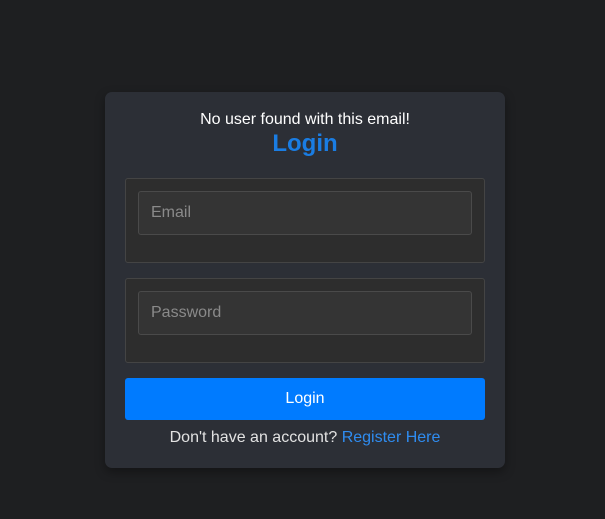 The width and height of the screenshot is (605, 519). What do you see at coordinates (253, 437) in the screenshot?
I see `register-prompt: Don't have an account?` at bounding box center [253, 437].